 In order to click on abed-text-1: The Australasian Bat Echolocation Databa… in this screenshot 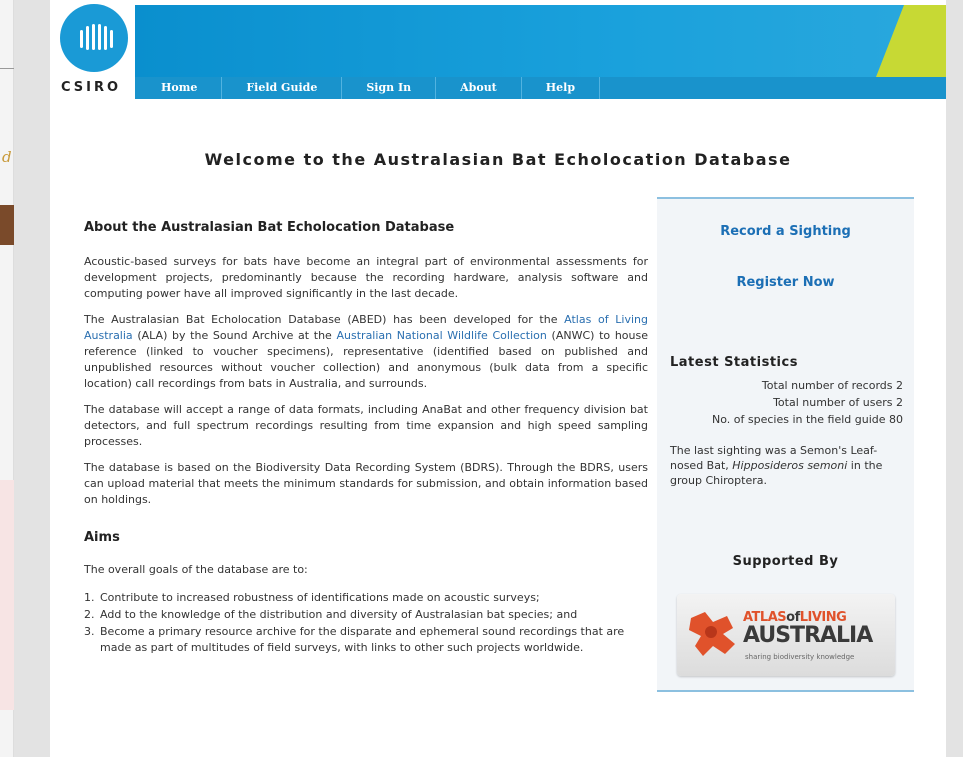, I will do `click(324, 319)`.